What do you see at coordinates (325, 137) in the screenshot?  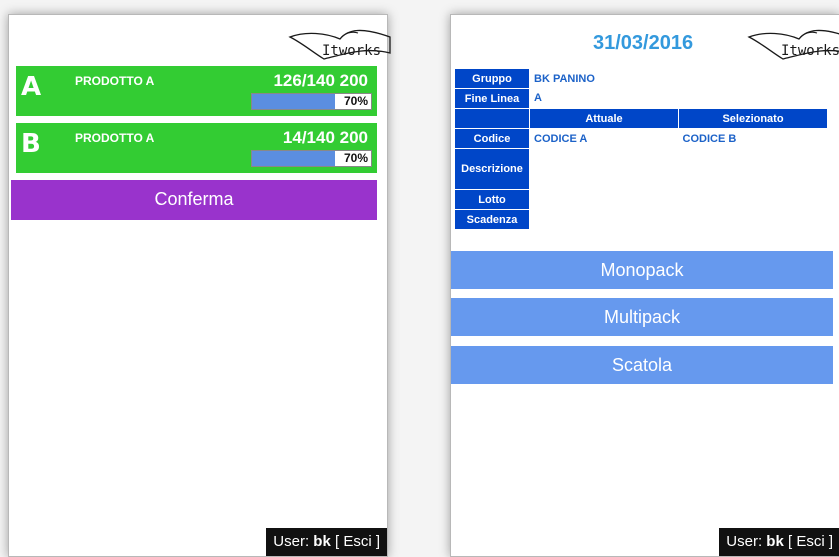 I see `product-count: 14/140 200` at bounding box center [325, 137].